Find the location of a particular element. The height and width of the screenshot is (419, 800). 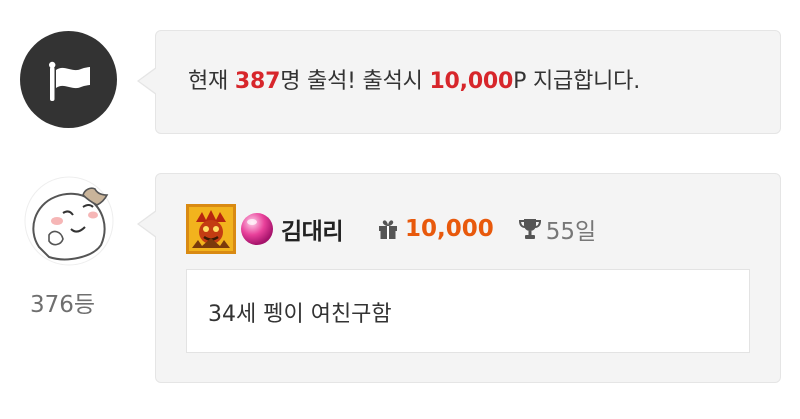

user-avatar is located at coordinates (69, 219).